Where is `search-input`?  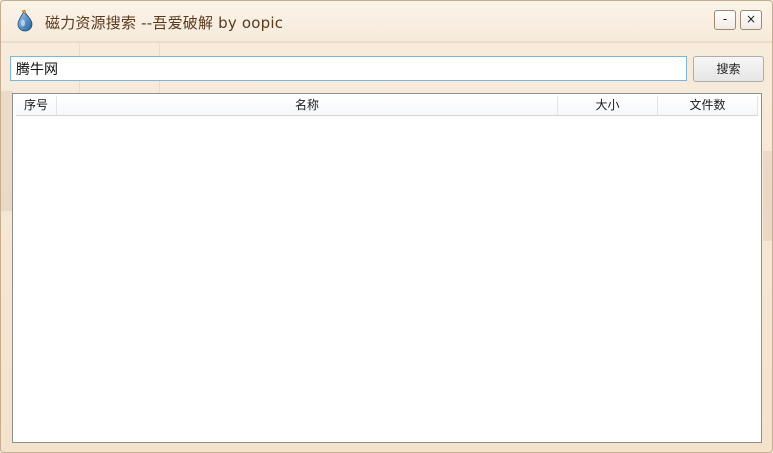 search-input is located at coordinates (348, 68).